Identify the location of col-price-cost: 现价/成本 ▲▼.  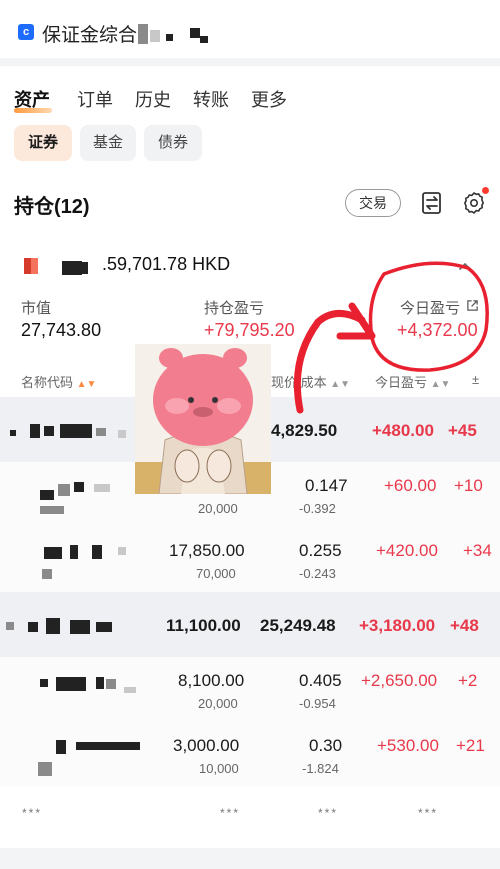
(310, 381).